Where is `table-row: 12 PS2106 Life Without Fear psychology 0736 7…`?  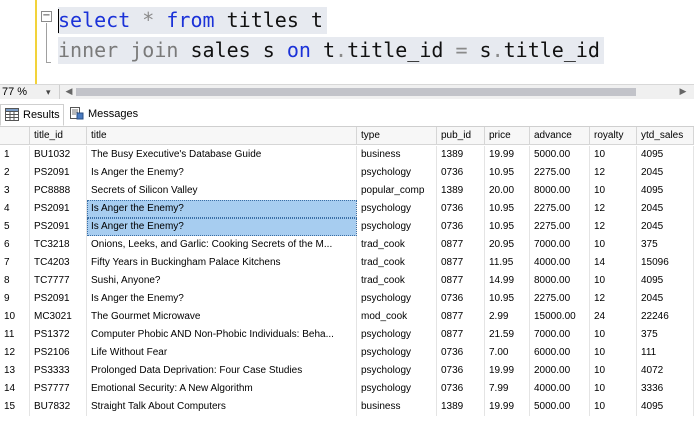
table-row: 12 PS2106 Life Without Fear psychology 0736 7… is located at coordinates (347, 353).